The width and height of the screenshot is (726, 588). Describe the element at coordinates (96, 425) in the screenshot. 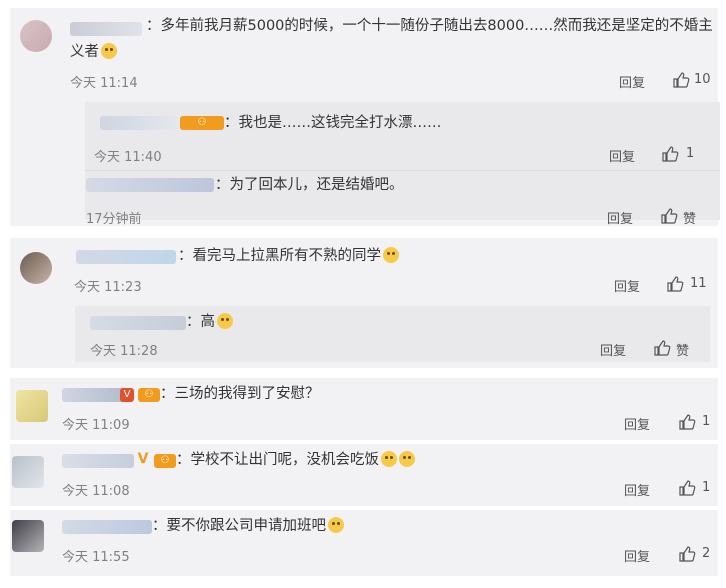

I see `comment-time: 今天 11:09` at that location.